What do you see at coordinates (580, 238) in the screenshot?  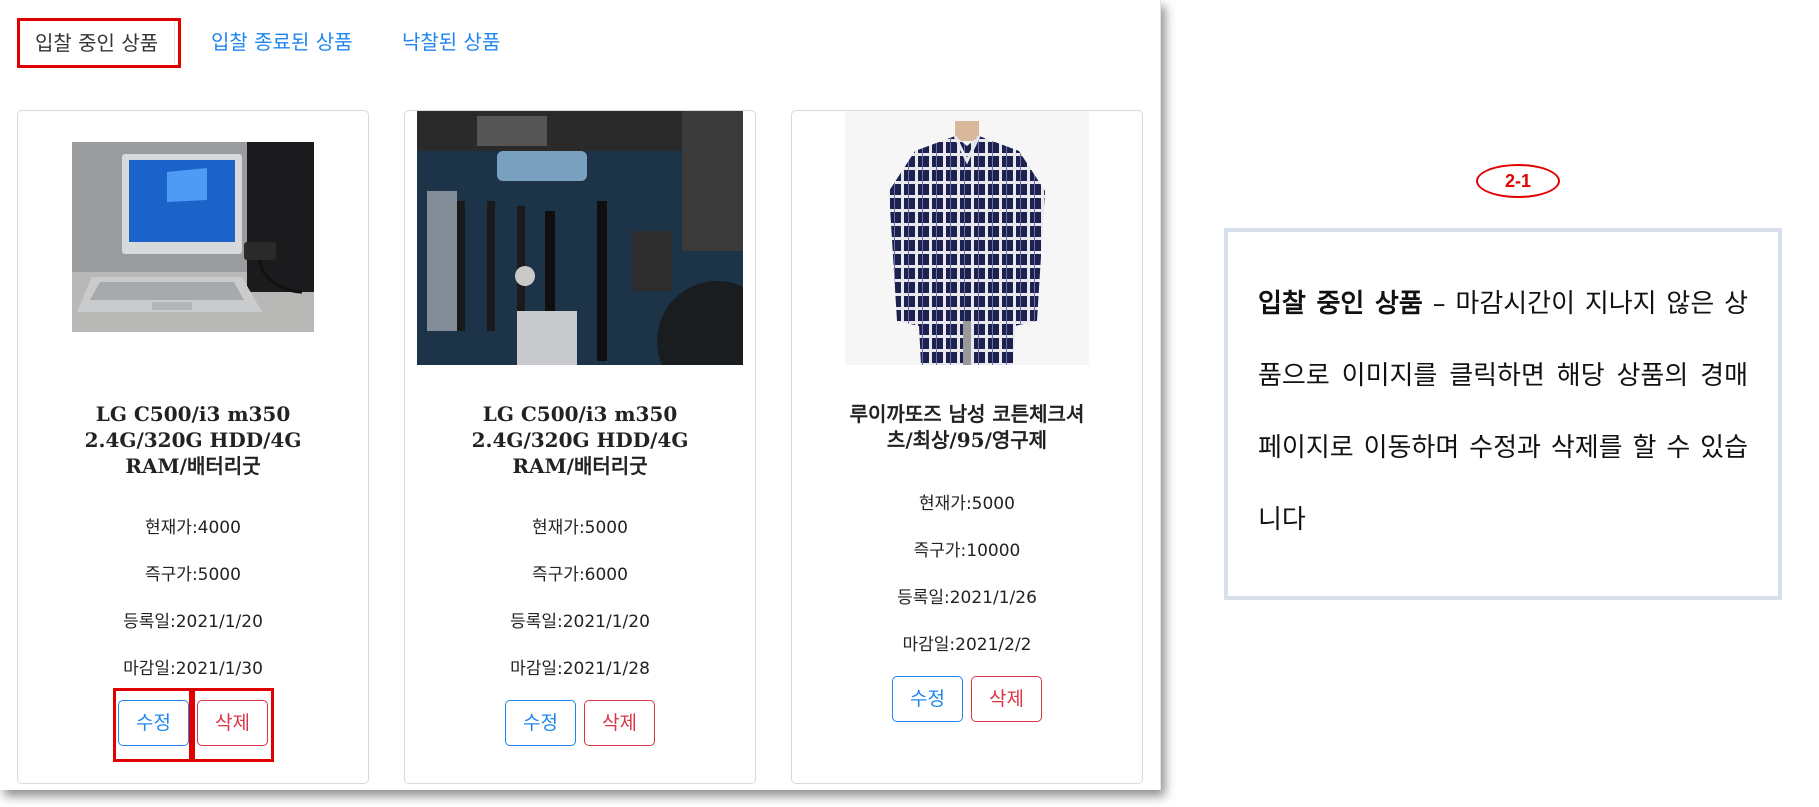 I see `motherboard-photo` at bounding box center [580, 238].